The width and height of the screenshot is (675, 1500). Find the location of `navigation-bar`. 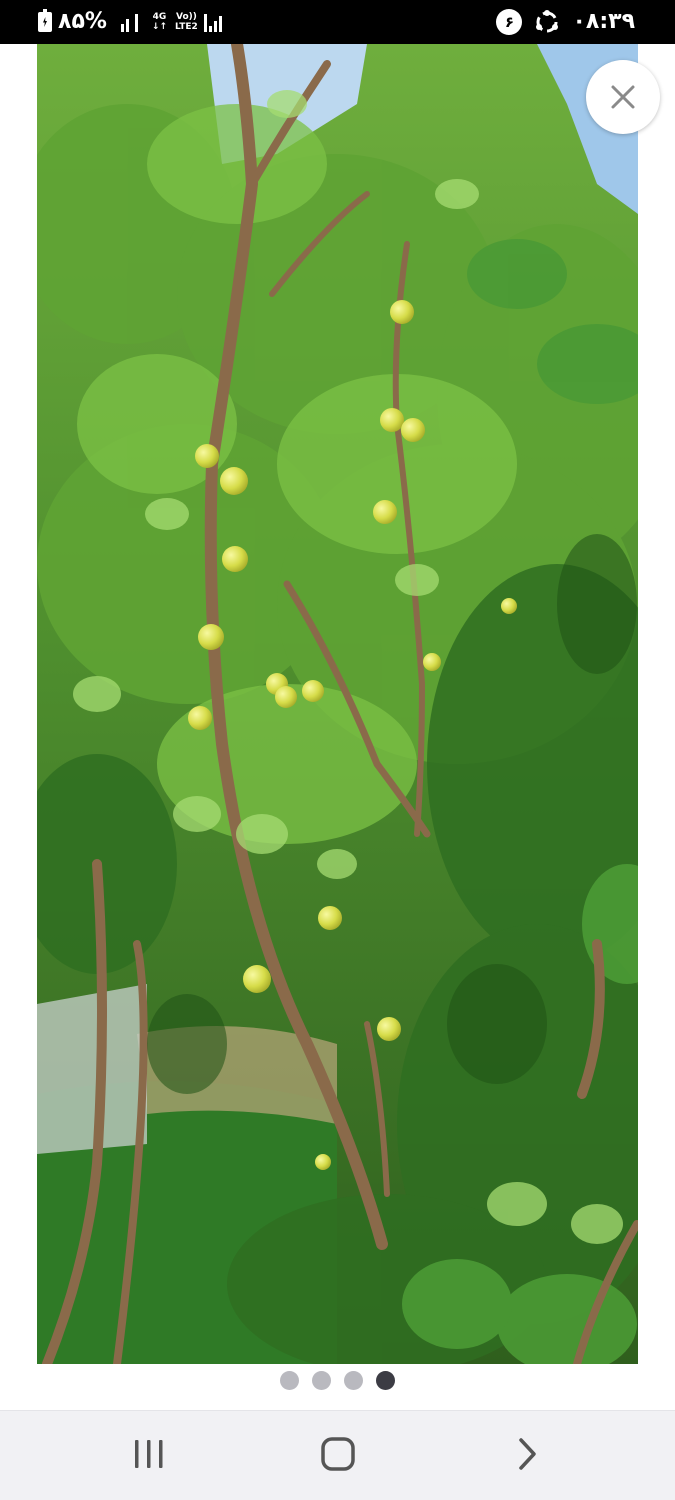

navigation-bar is located at coordinates (337, 1455).